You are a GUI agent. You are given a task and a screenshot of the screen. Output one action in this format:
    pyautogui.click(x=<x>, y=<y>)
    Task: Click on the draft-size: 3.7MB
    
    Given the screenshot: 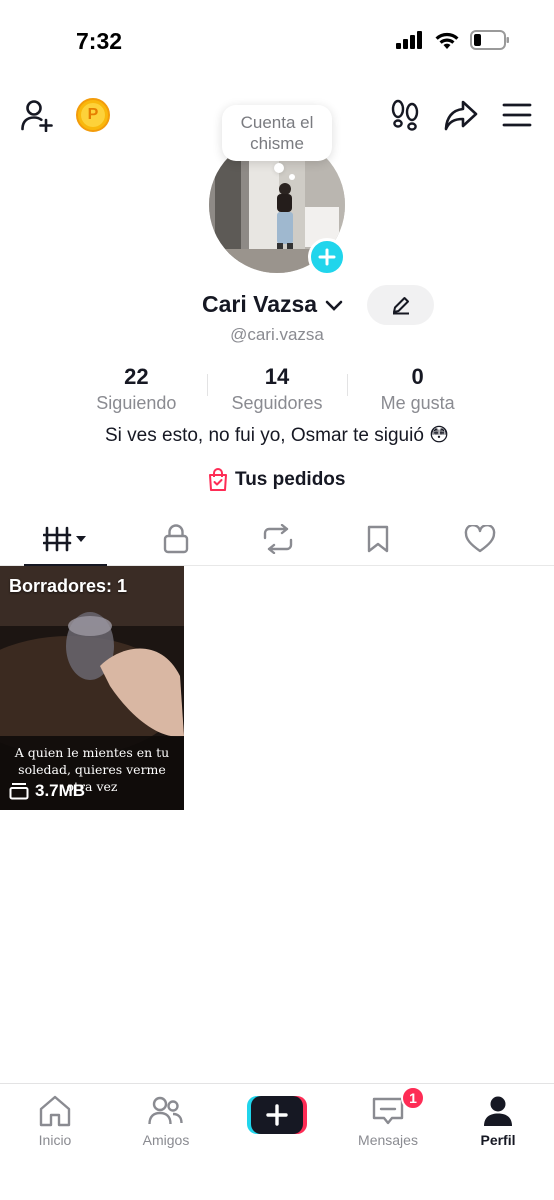 What is the action you would take?
    pyautogui.click(x=47, y=791)
    